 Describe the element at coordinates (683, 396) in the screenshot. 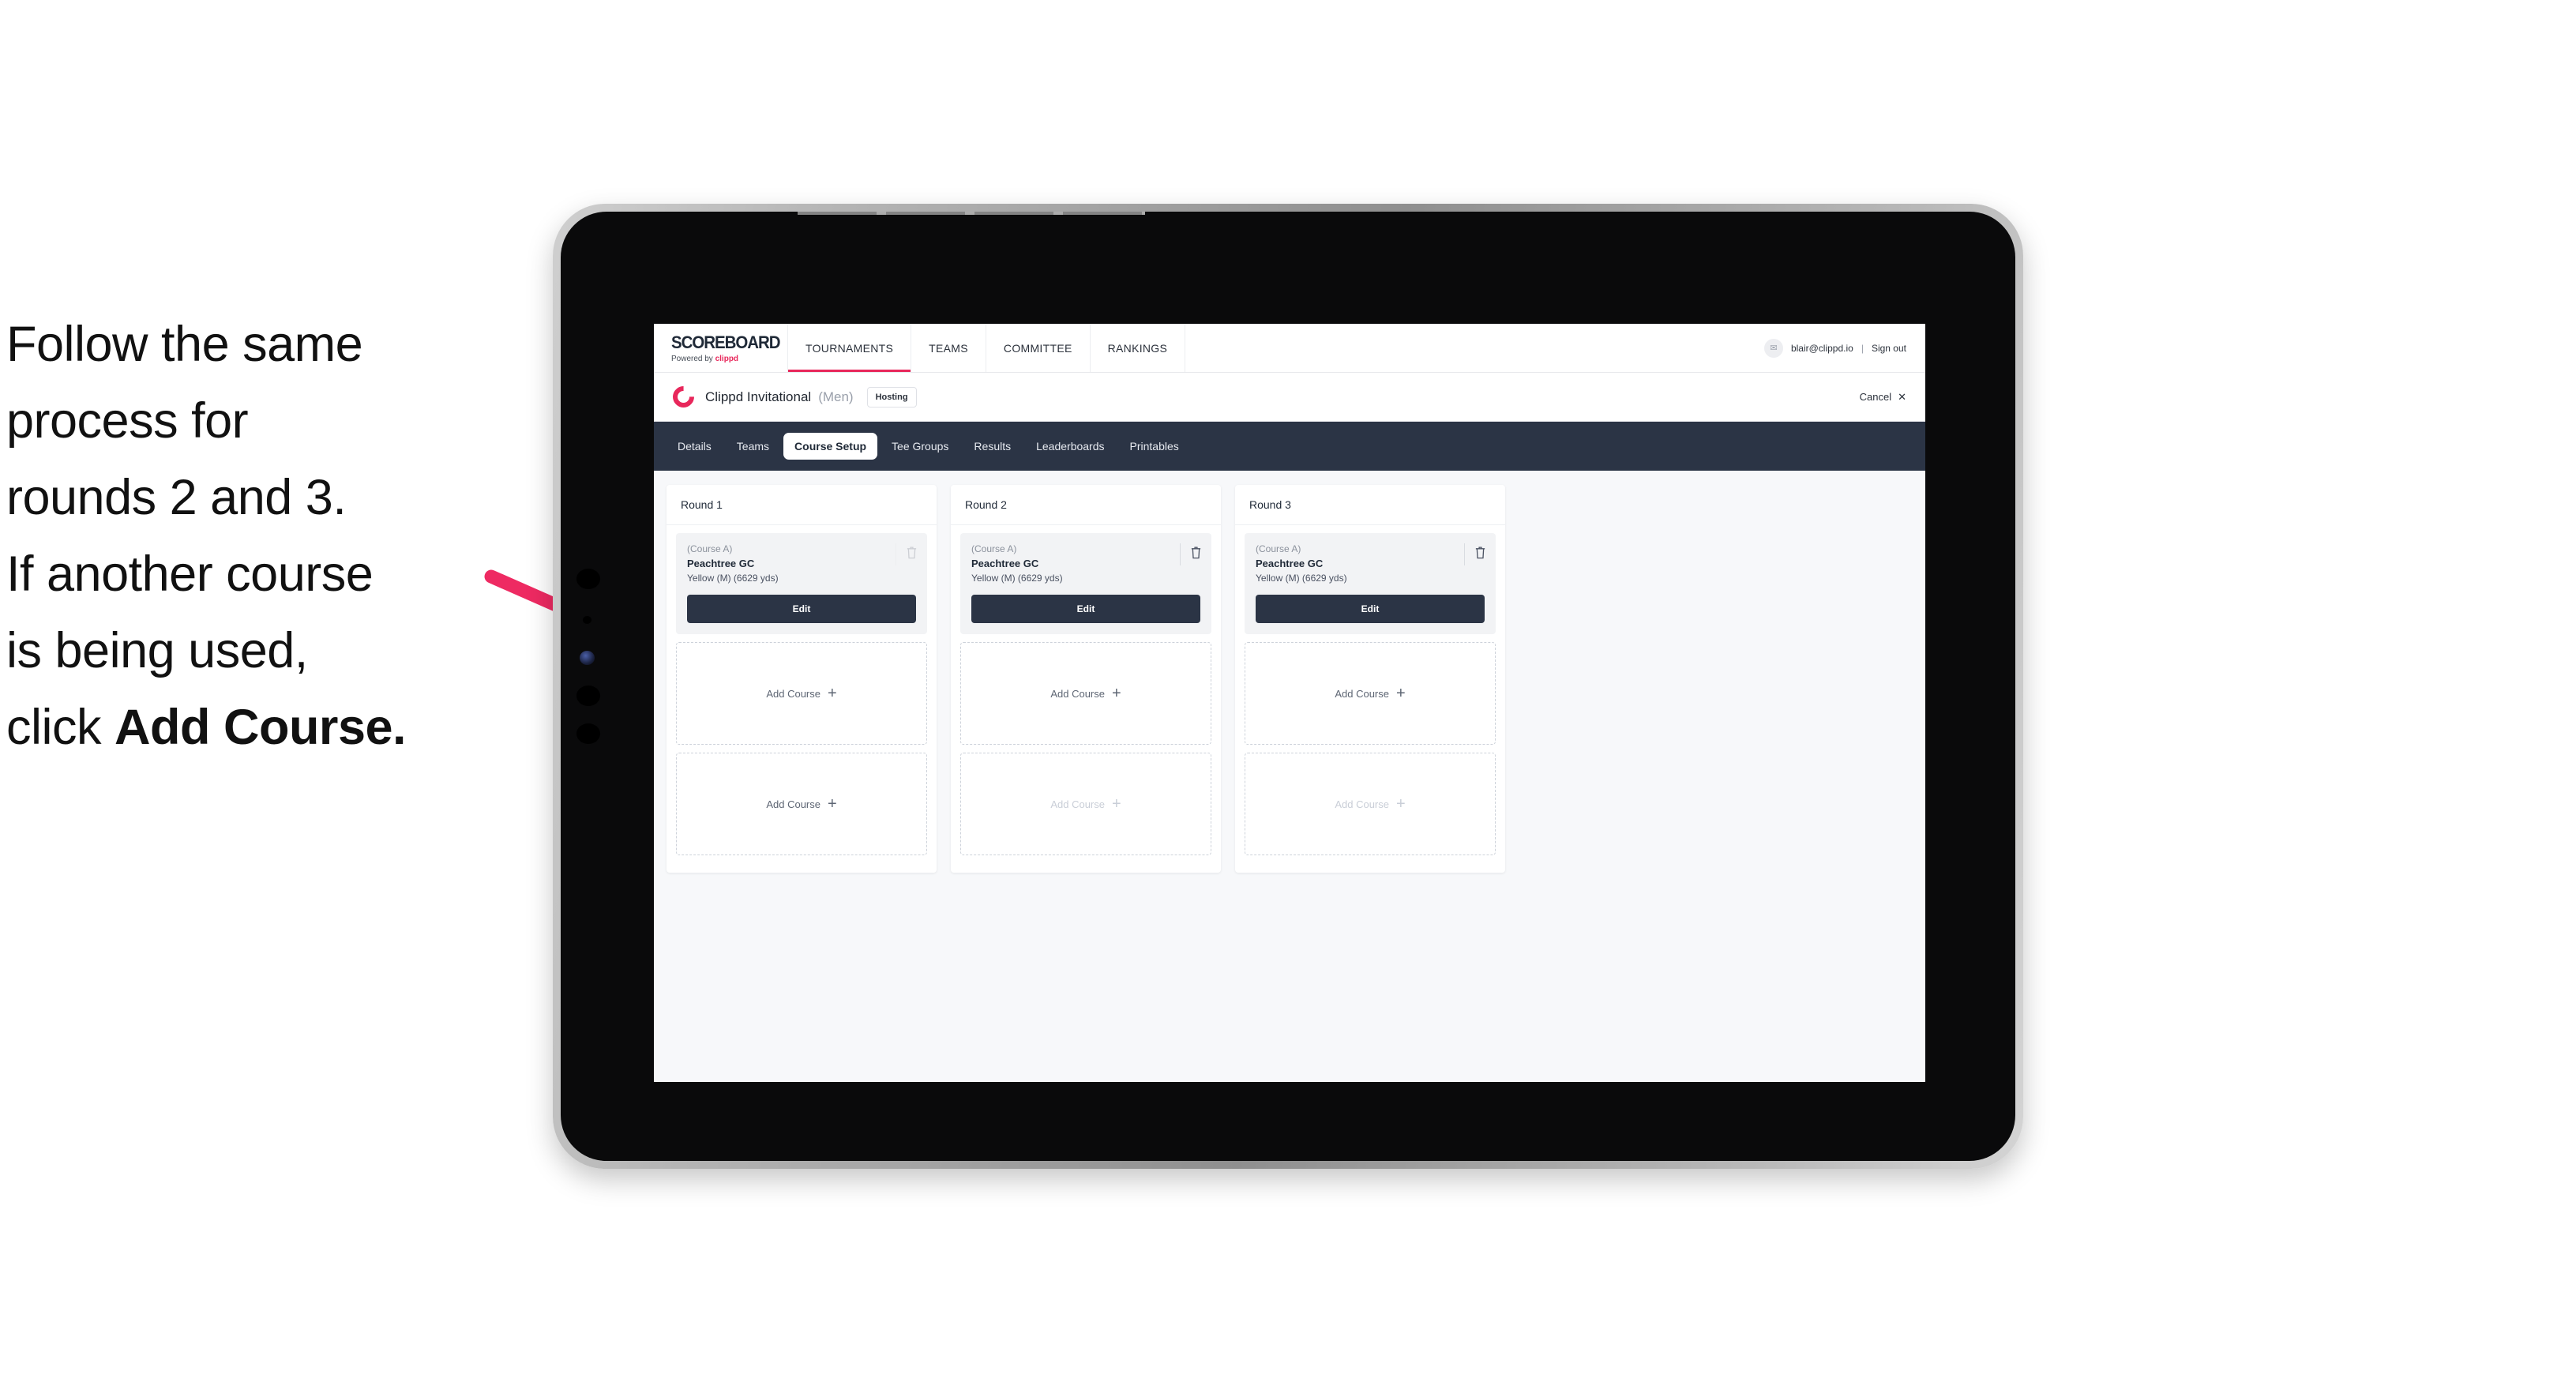

I see `clippd-c-icon` at that location.